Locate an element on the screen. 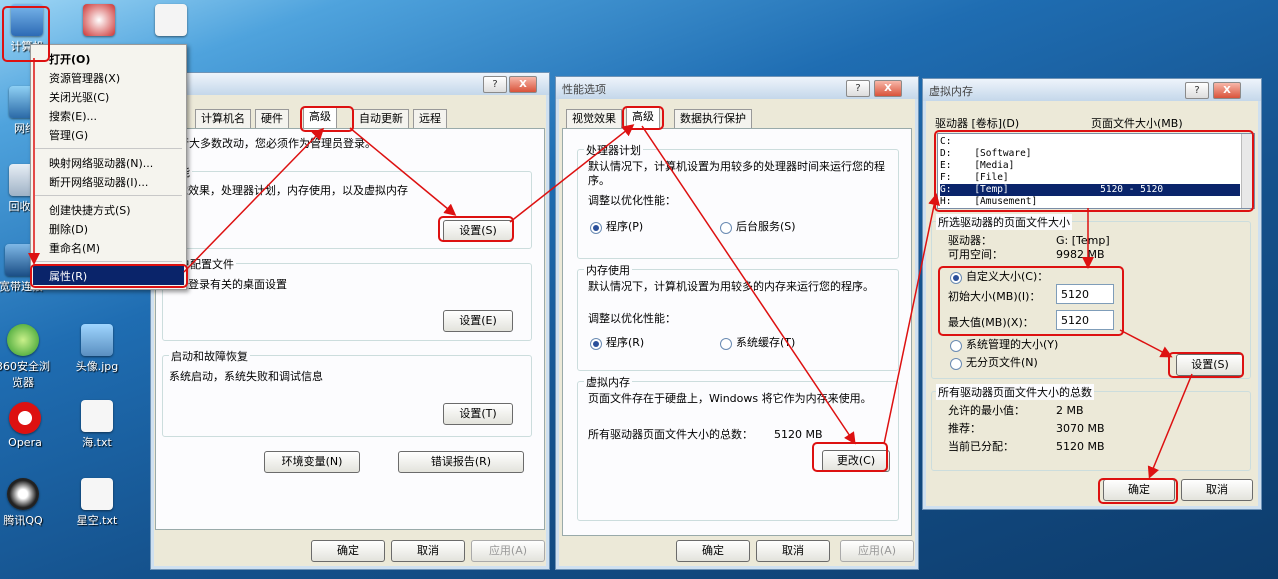  tab-remote: 远程 is located at coordinates (430, 118).